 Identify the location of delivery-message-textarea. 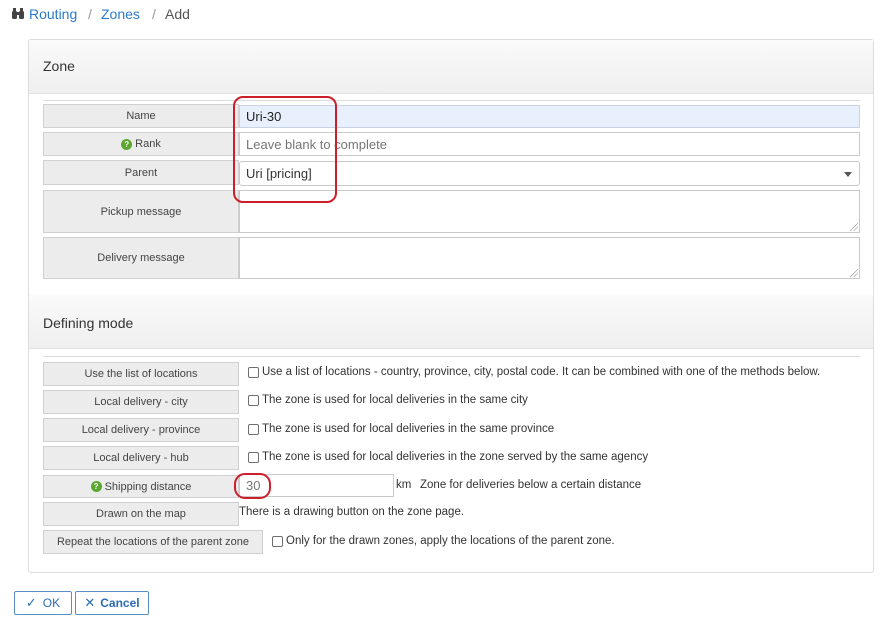
(549, 258).